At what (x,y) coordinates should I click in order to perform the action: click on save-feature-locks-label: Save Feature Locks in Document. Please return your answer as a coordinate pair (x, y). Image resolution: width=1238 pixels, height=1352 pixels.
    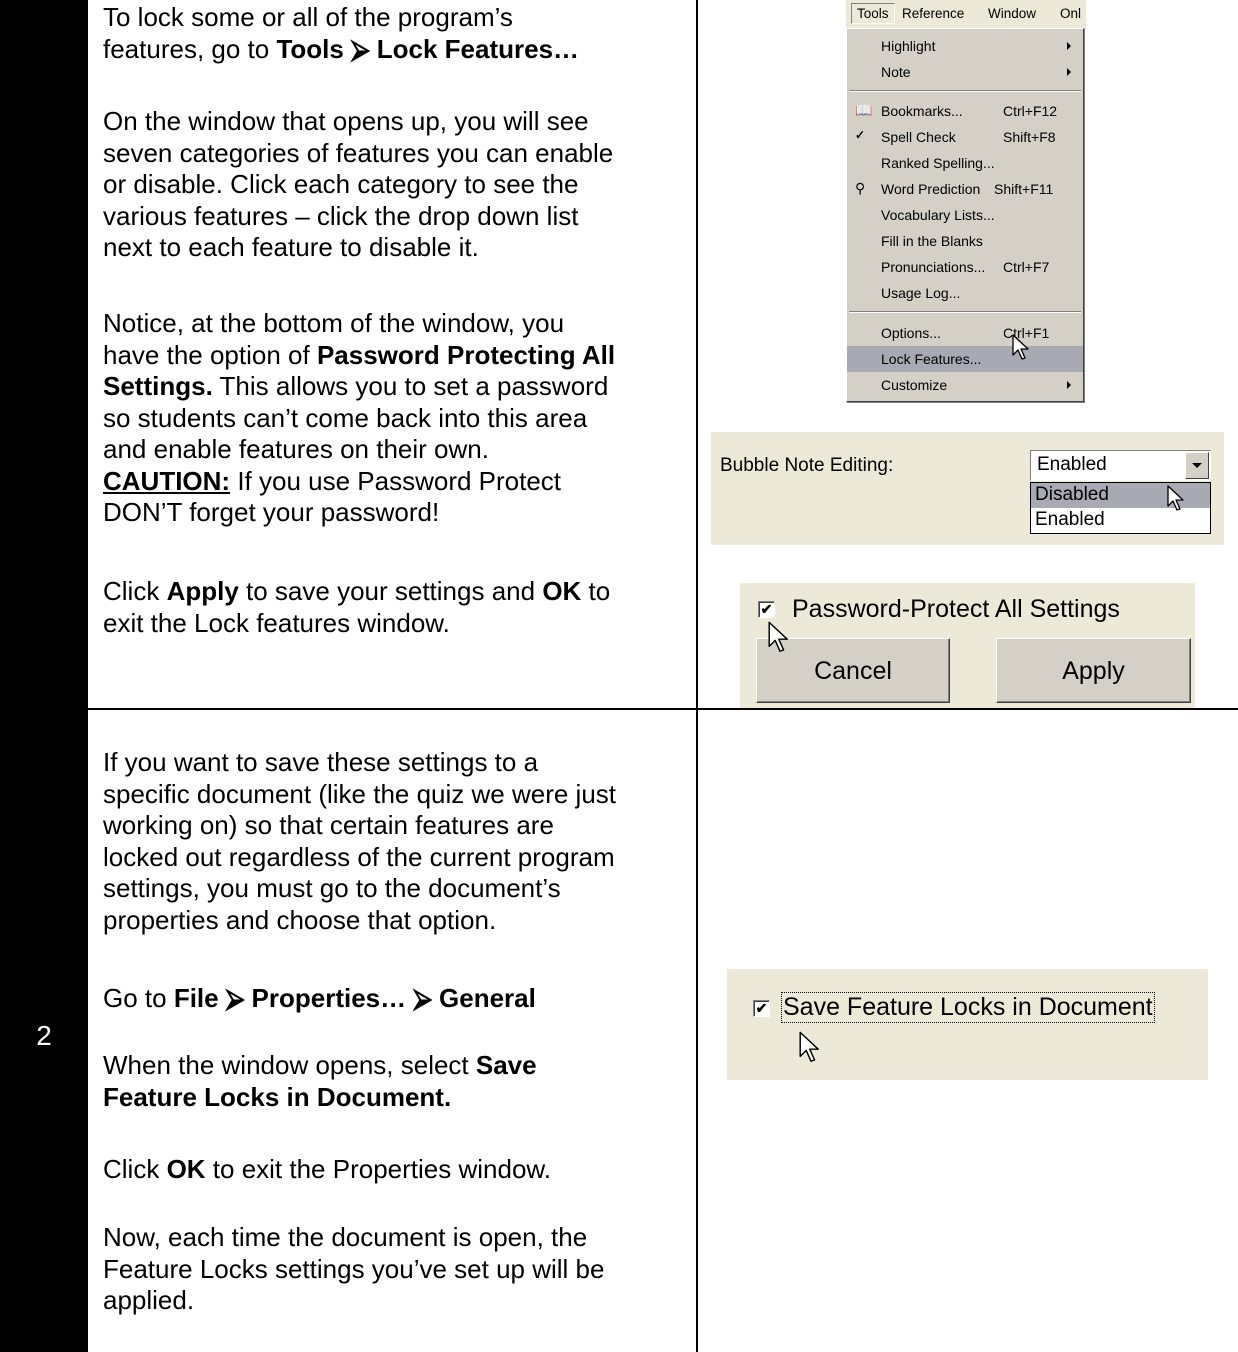
    Looking at the image, I should click on (968, 1007).